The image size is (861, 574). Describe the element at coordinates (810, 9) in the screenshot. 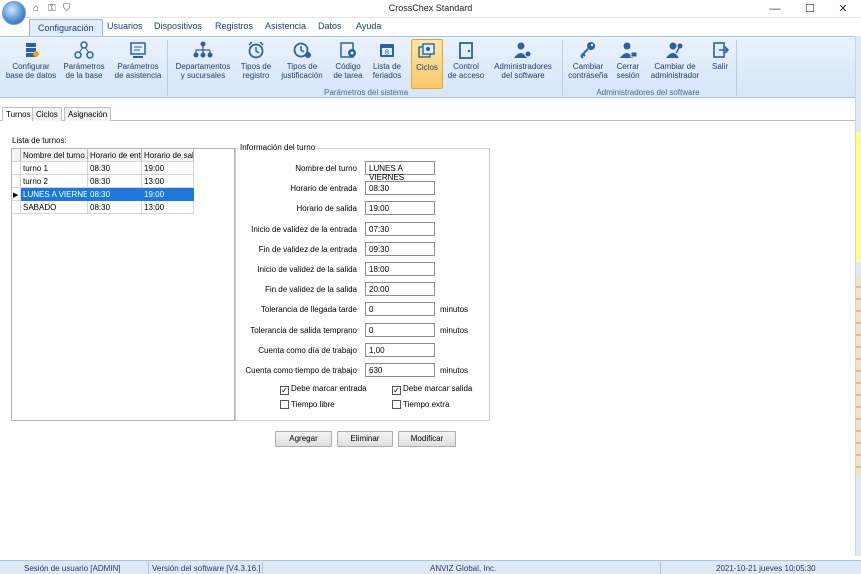

I see `maximize-button: ☐` at that location.